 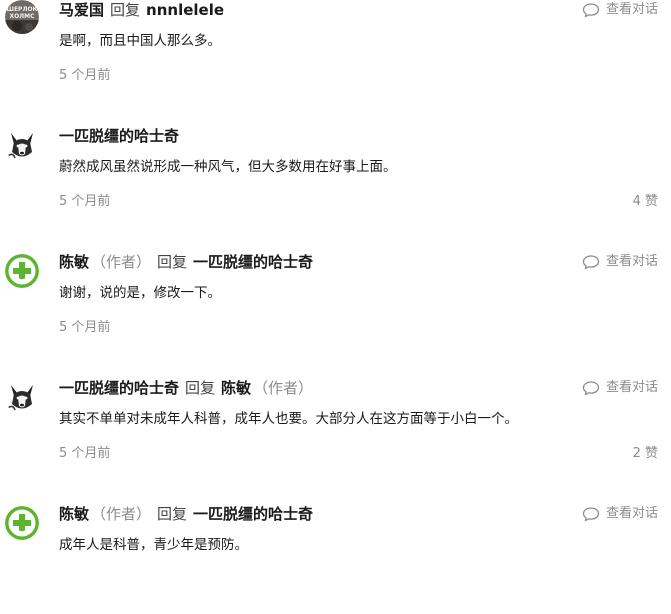 I want to click on avatar-text: ШЕРЛОКХОЛМС, so click(x=22, y=13).